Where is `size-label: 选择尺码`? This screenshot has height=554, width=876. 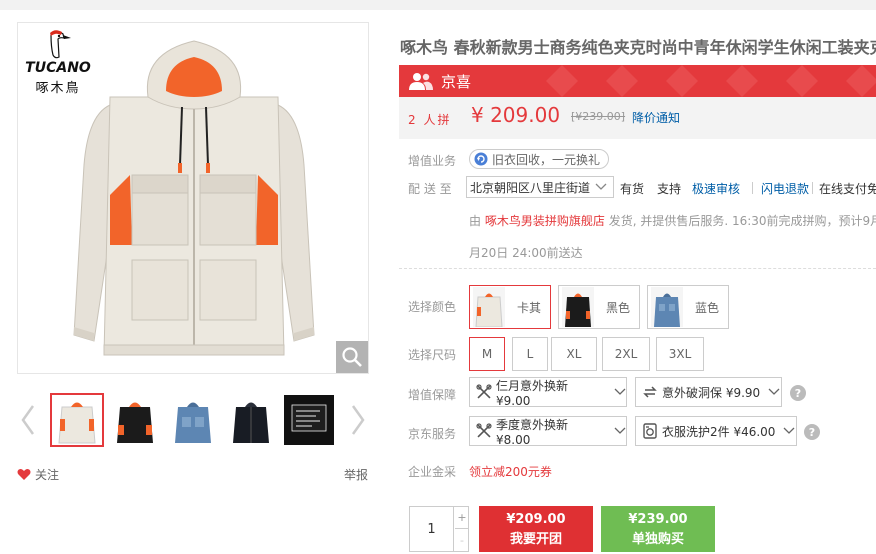
size-label: 选择尺码 is located at coordinates (432, 355).